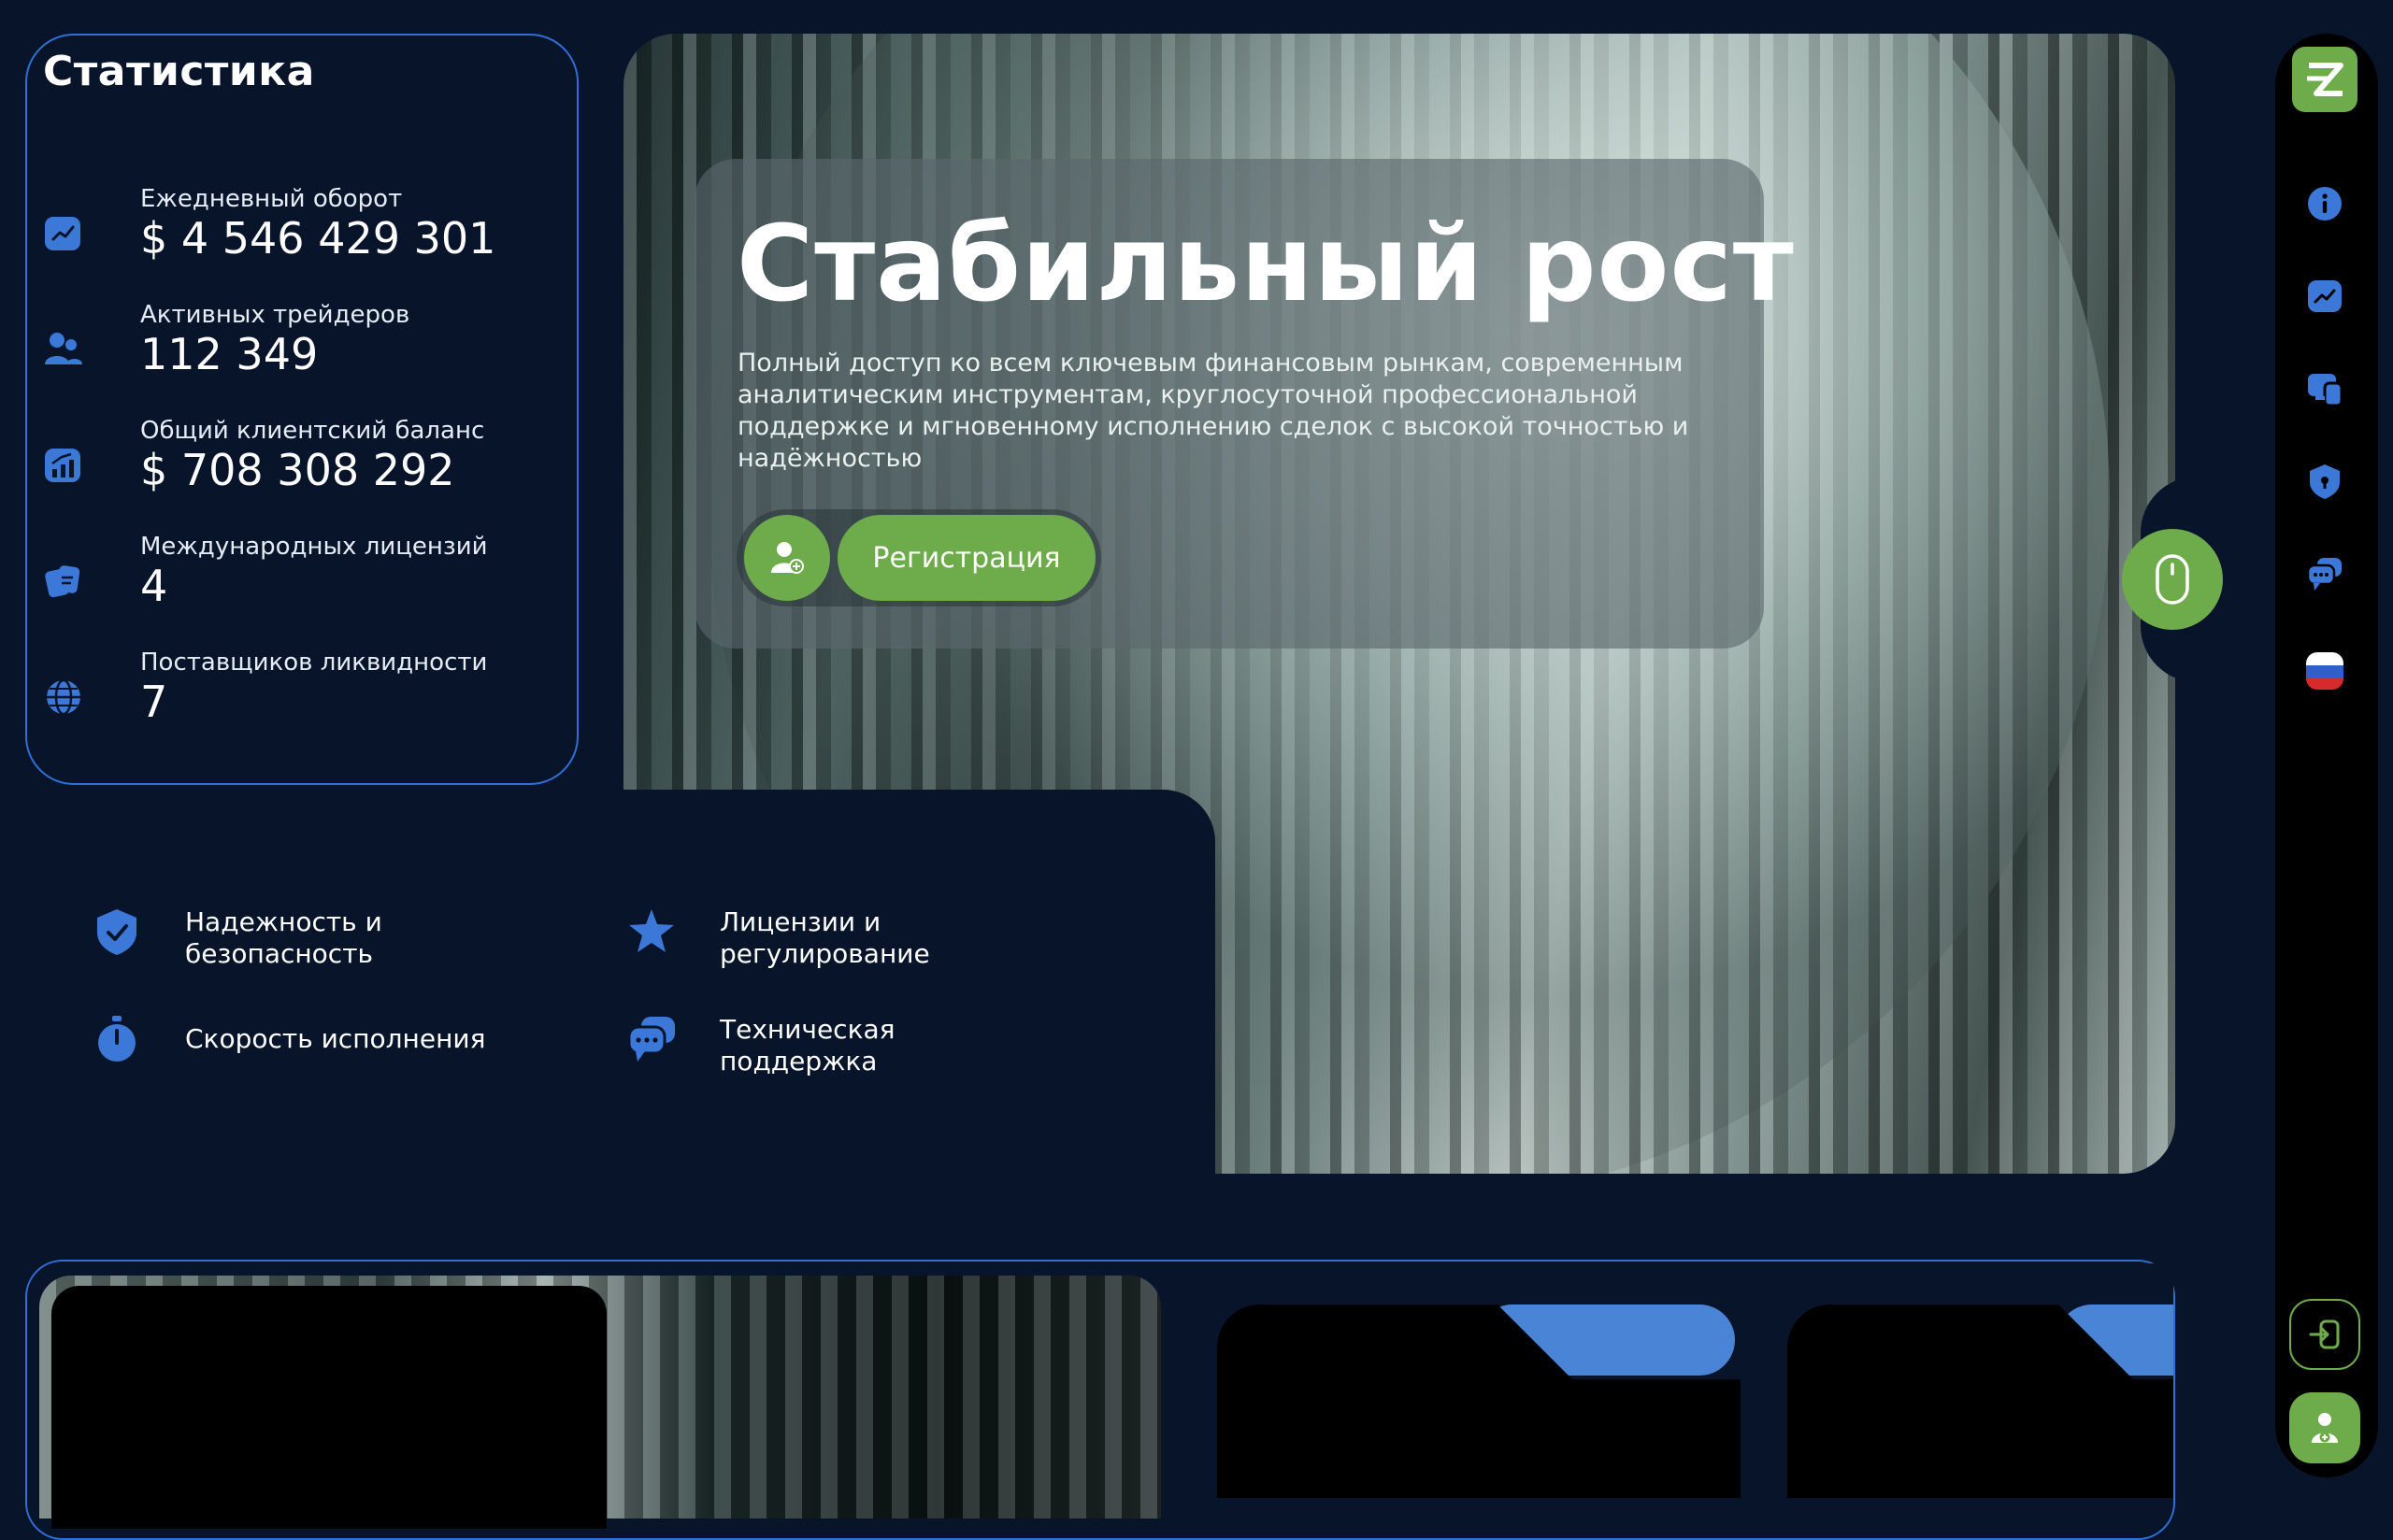 The height and width of the screenshot is (1540, 2393). What do you see at coordinates (297, 470) in the screenshot?
I see `stat-value: $ 708 308 292` at bounding box center [297, 470].